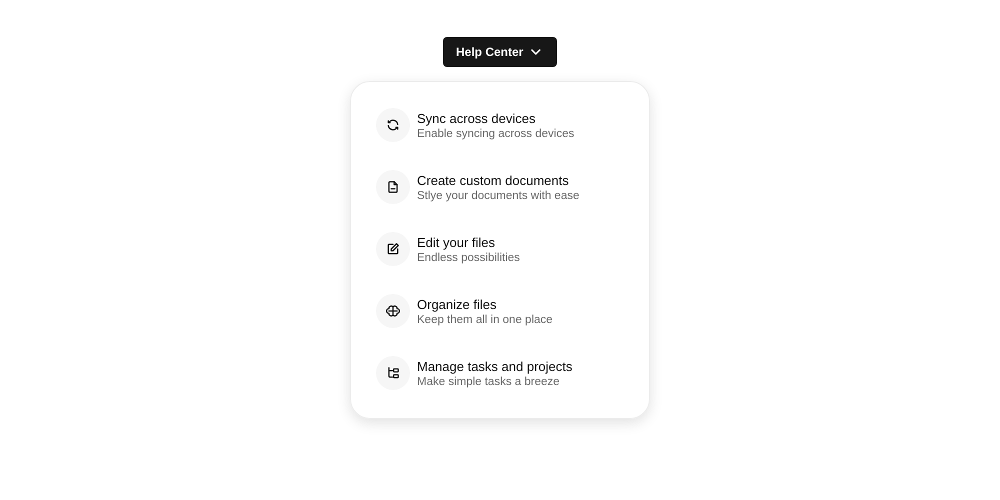 The width and height of the screenshot is (1000, 500). Describe the element at coordinates (498, 180) in the screenshot. I see `menu-item-title: Create custom documents` at that location.